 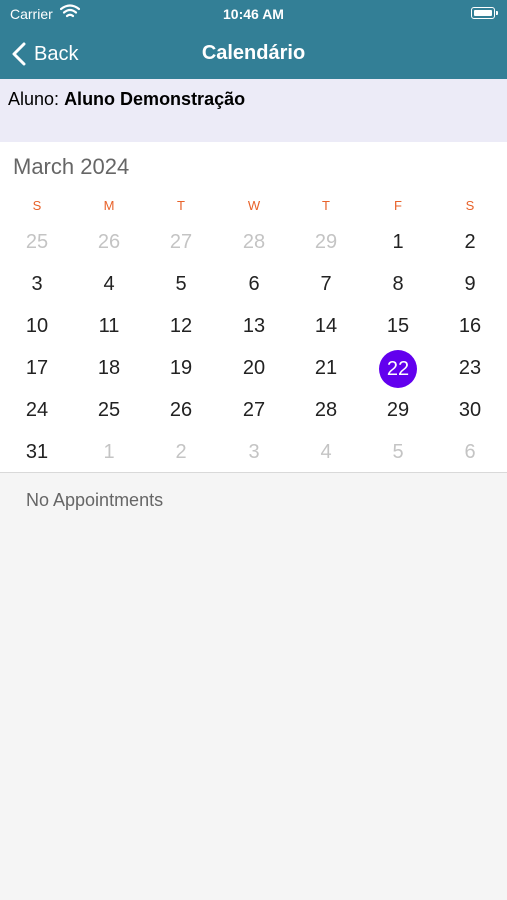 I want to click on weekday-label: M, so click(x=109, y=205).